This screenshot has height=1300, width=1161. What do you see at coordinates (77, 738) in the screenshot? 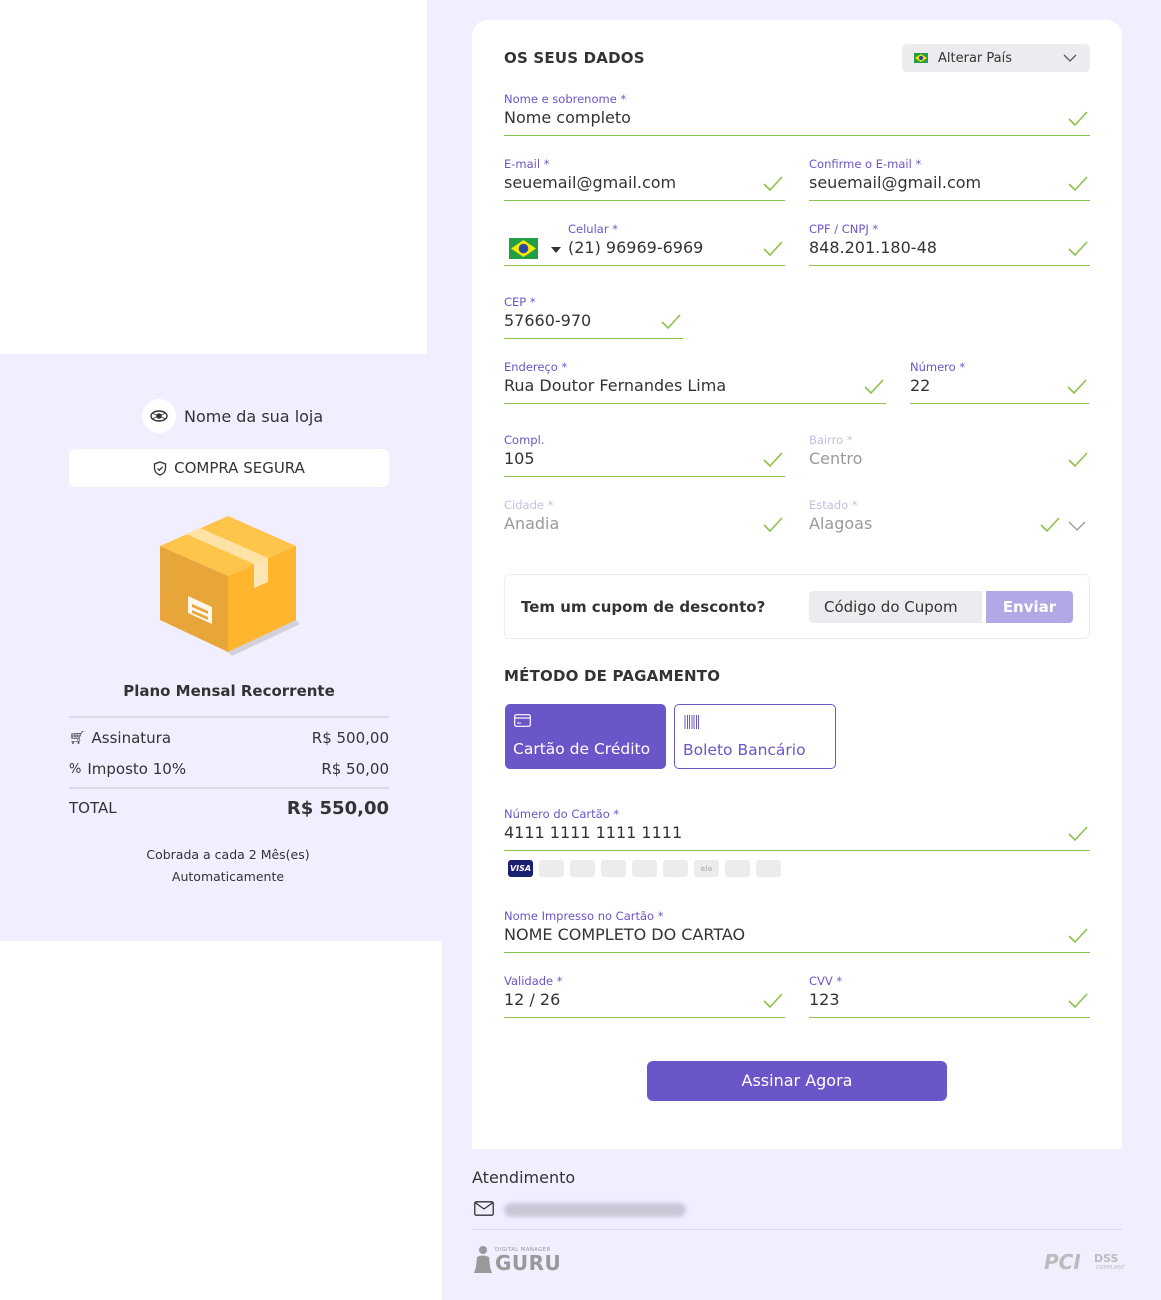
I see `cart-icon: 🛒︎` at bounding box center [77, 738].